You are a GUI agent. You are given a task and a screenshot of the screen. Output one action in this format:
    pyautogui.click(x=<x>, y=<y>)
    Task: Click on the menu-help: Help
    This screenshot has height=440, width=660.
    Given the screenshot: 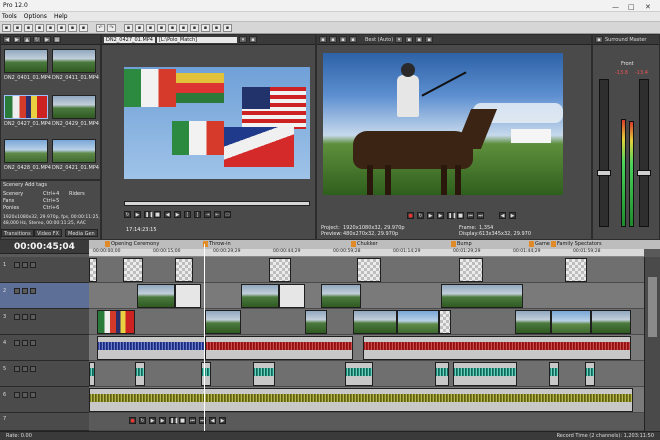 What is the action you would take?
    pyautogui.click(x=61, y=16)
    